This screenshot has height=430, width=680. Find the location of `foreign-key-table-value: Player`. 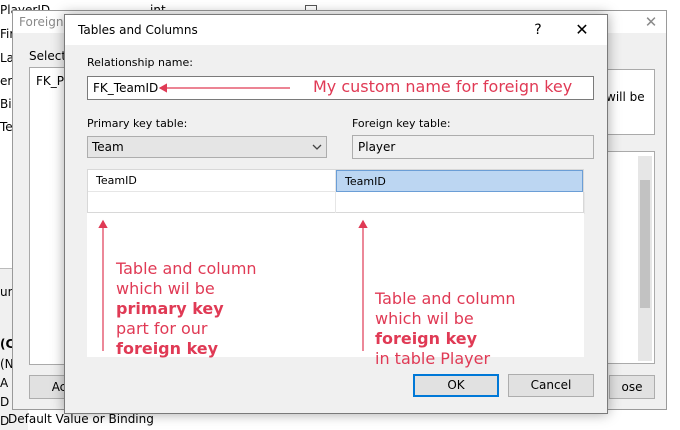

foreign-key-table-value: Player is located at coordinates (377, 147).